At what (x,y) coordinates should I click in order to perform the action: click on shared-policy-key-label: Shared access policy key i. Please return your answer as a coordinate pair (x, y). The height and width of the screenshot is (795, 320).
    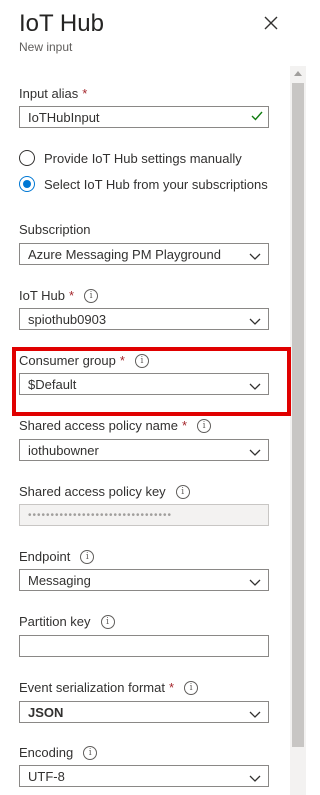
    Looking at the image, I should click on (104, 491).